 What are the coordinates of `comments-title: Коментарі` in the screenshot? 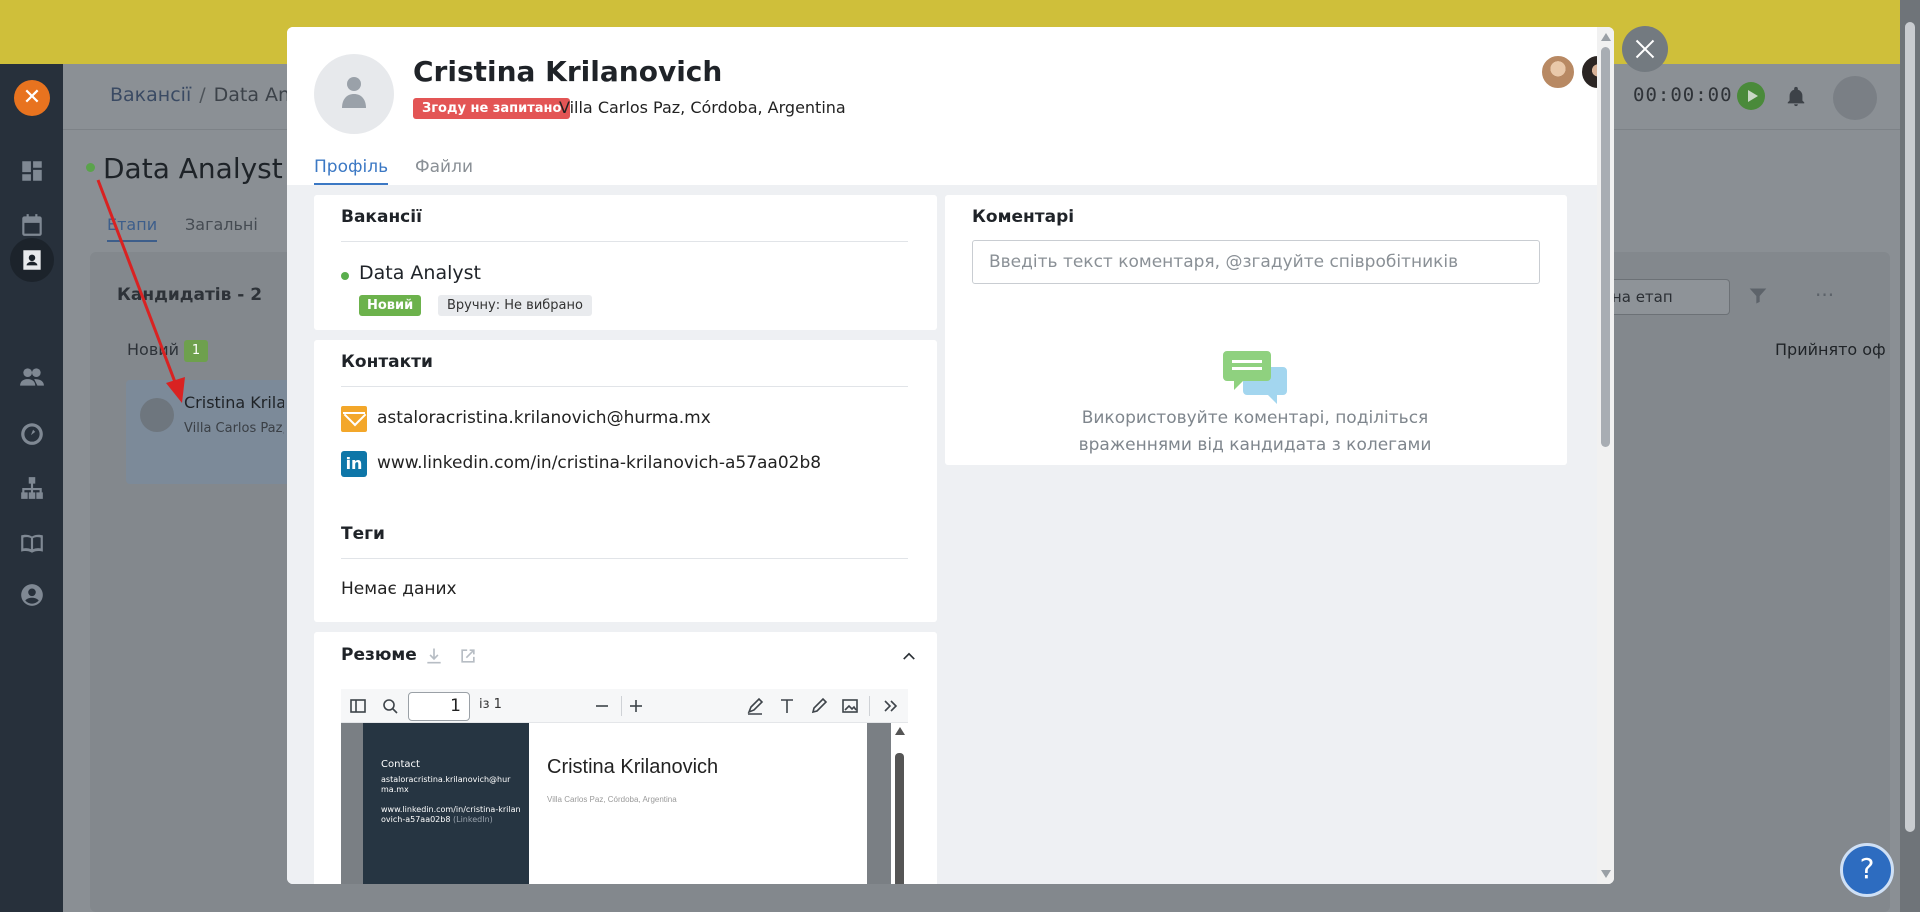 It's located at (1023, 217).